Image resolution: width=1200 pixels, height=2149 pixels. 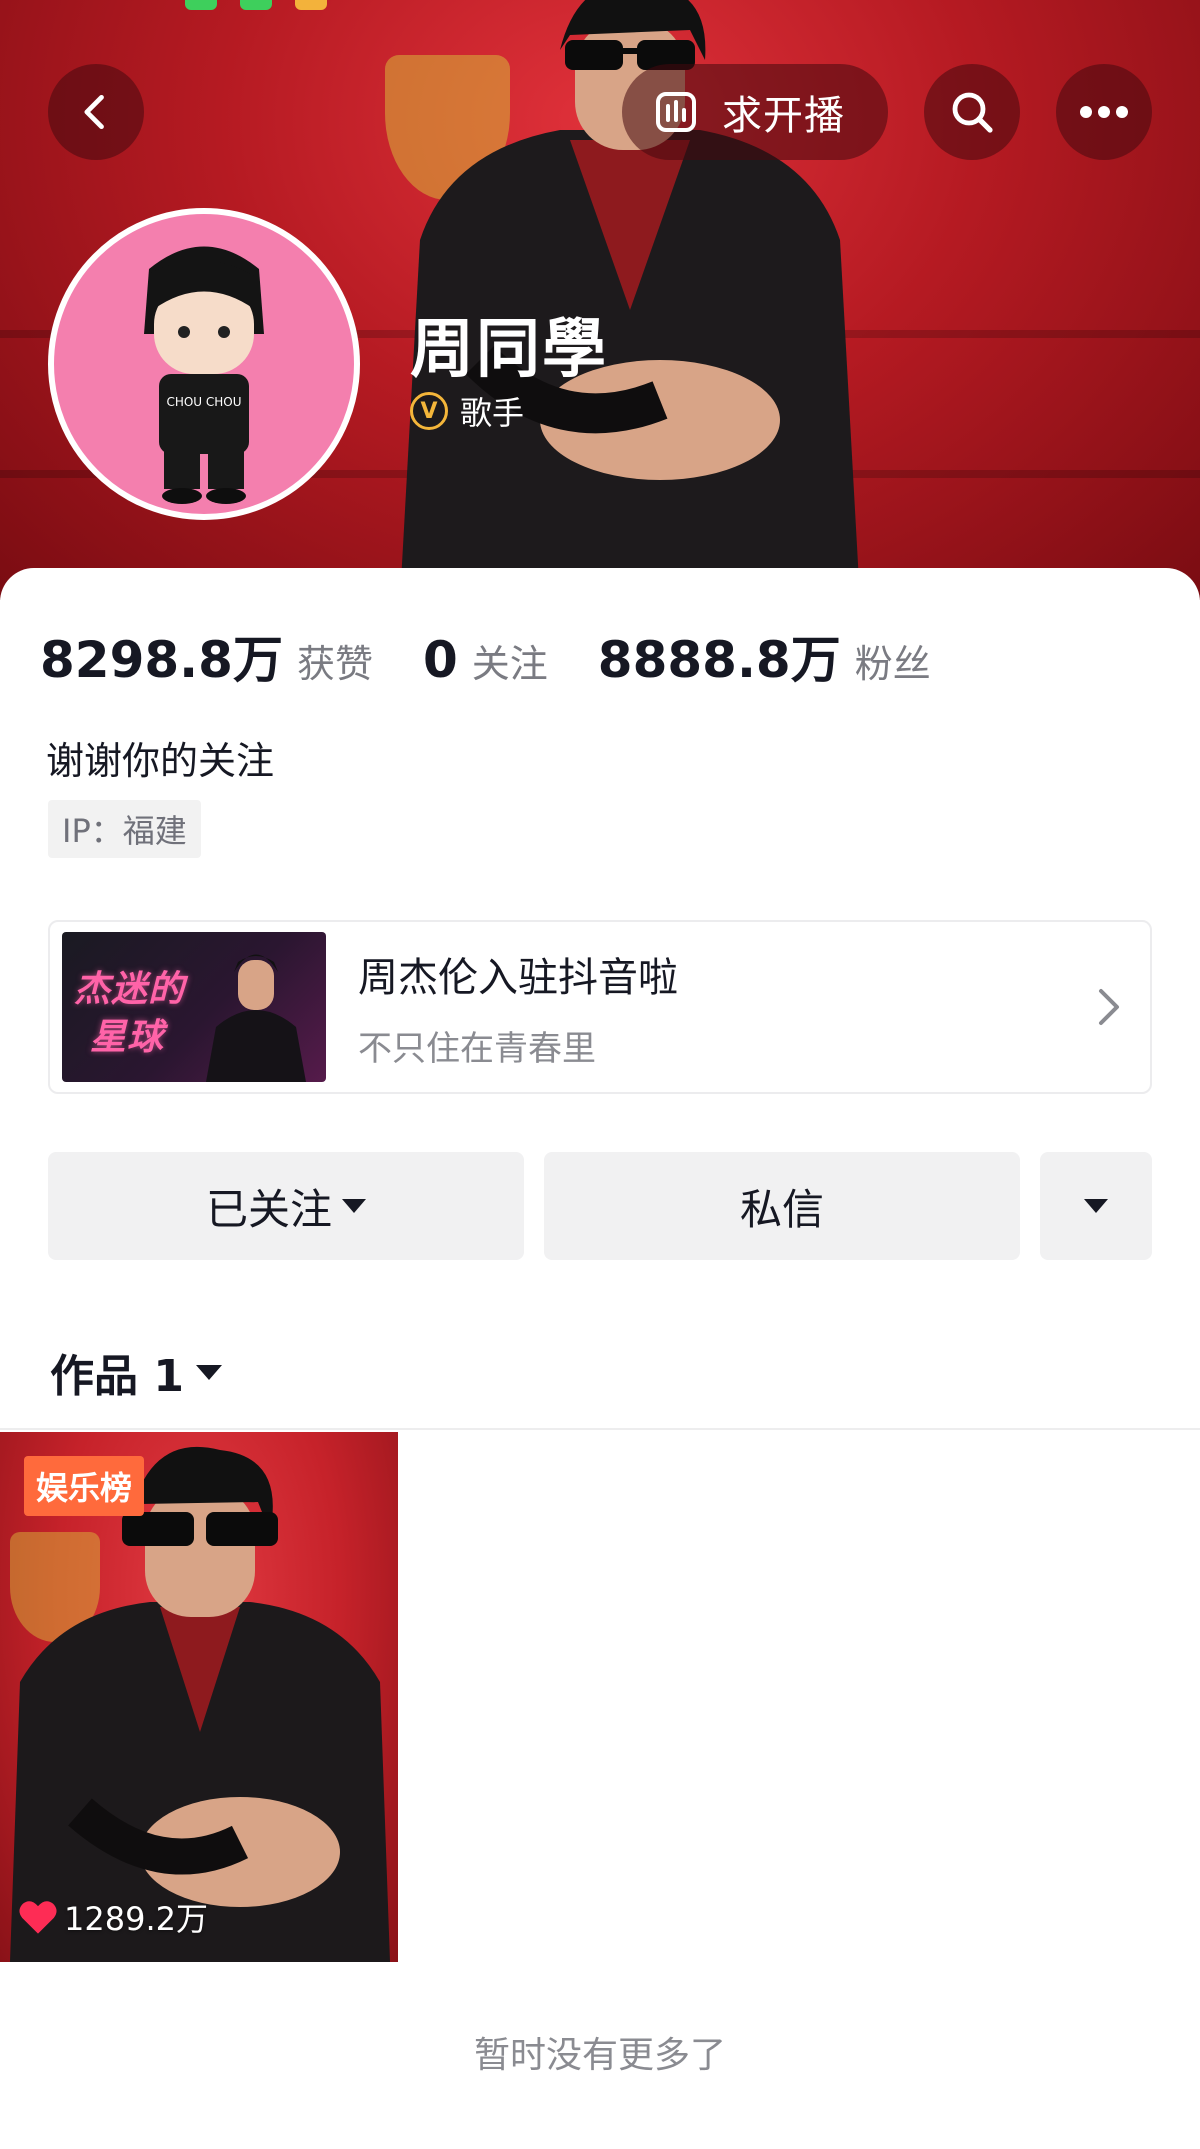 What do you see at coordinates (334, 664) in the screenshot?
I see `stat-label: 获赞` at bounding box center [334, 664].